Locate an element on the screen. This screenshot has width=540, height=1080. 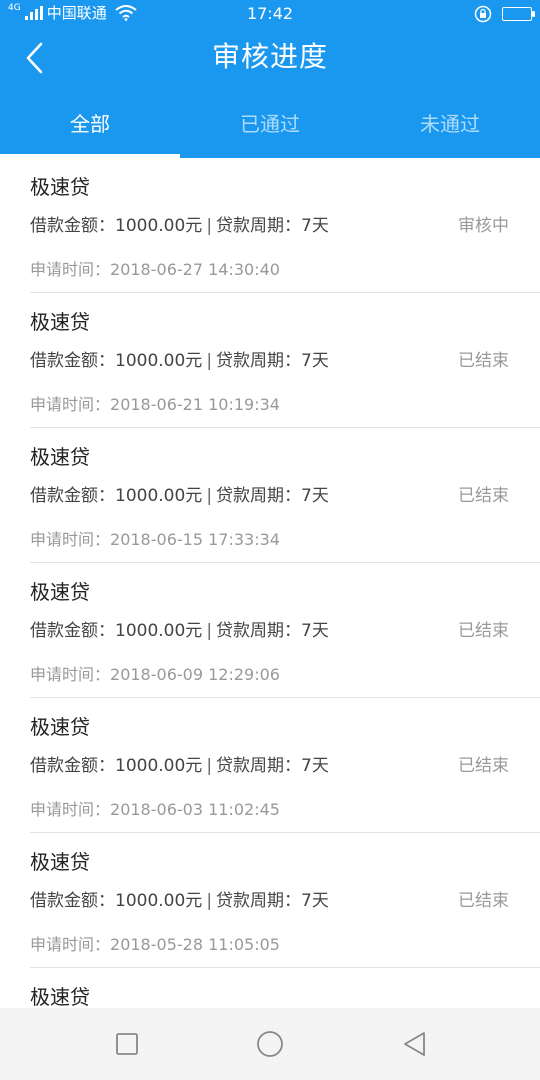
square-icon is located at coordinates (127, 1044).